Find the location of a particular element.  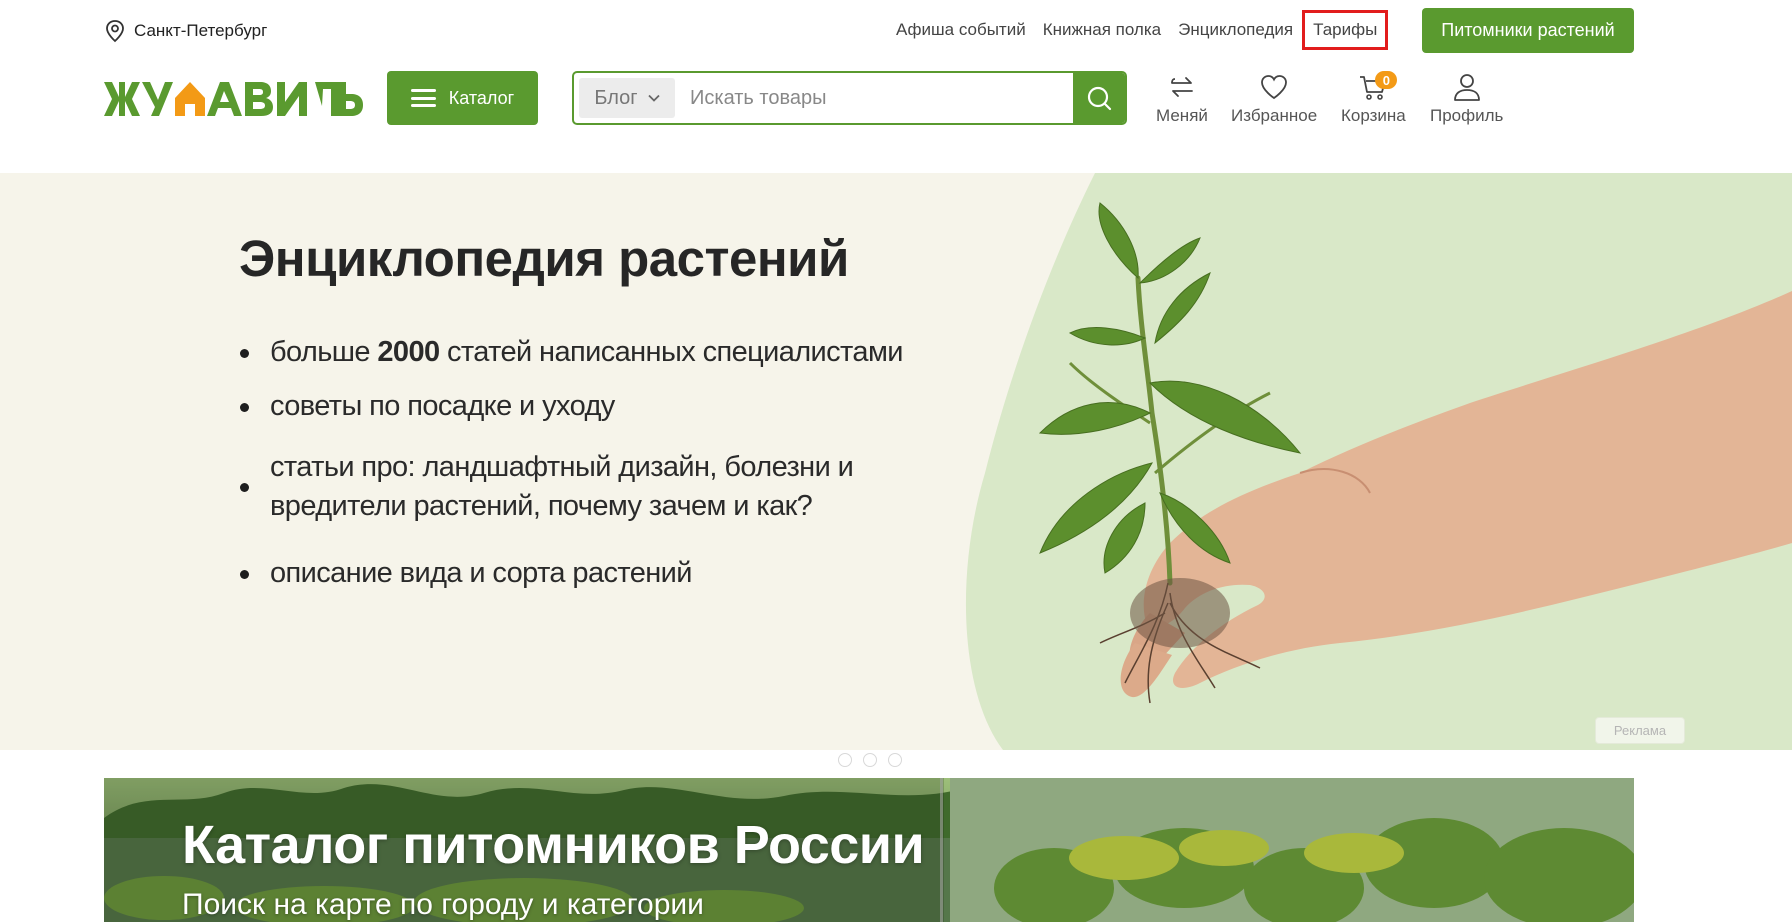

site-logo is located at coordinates (234, 99).